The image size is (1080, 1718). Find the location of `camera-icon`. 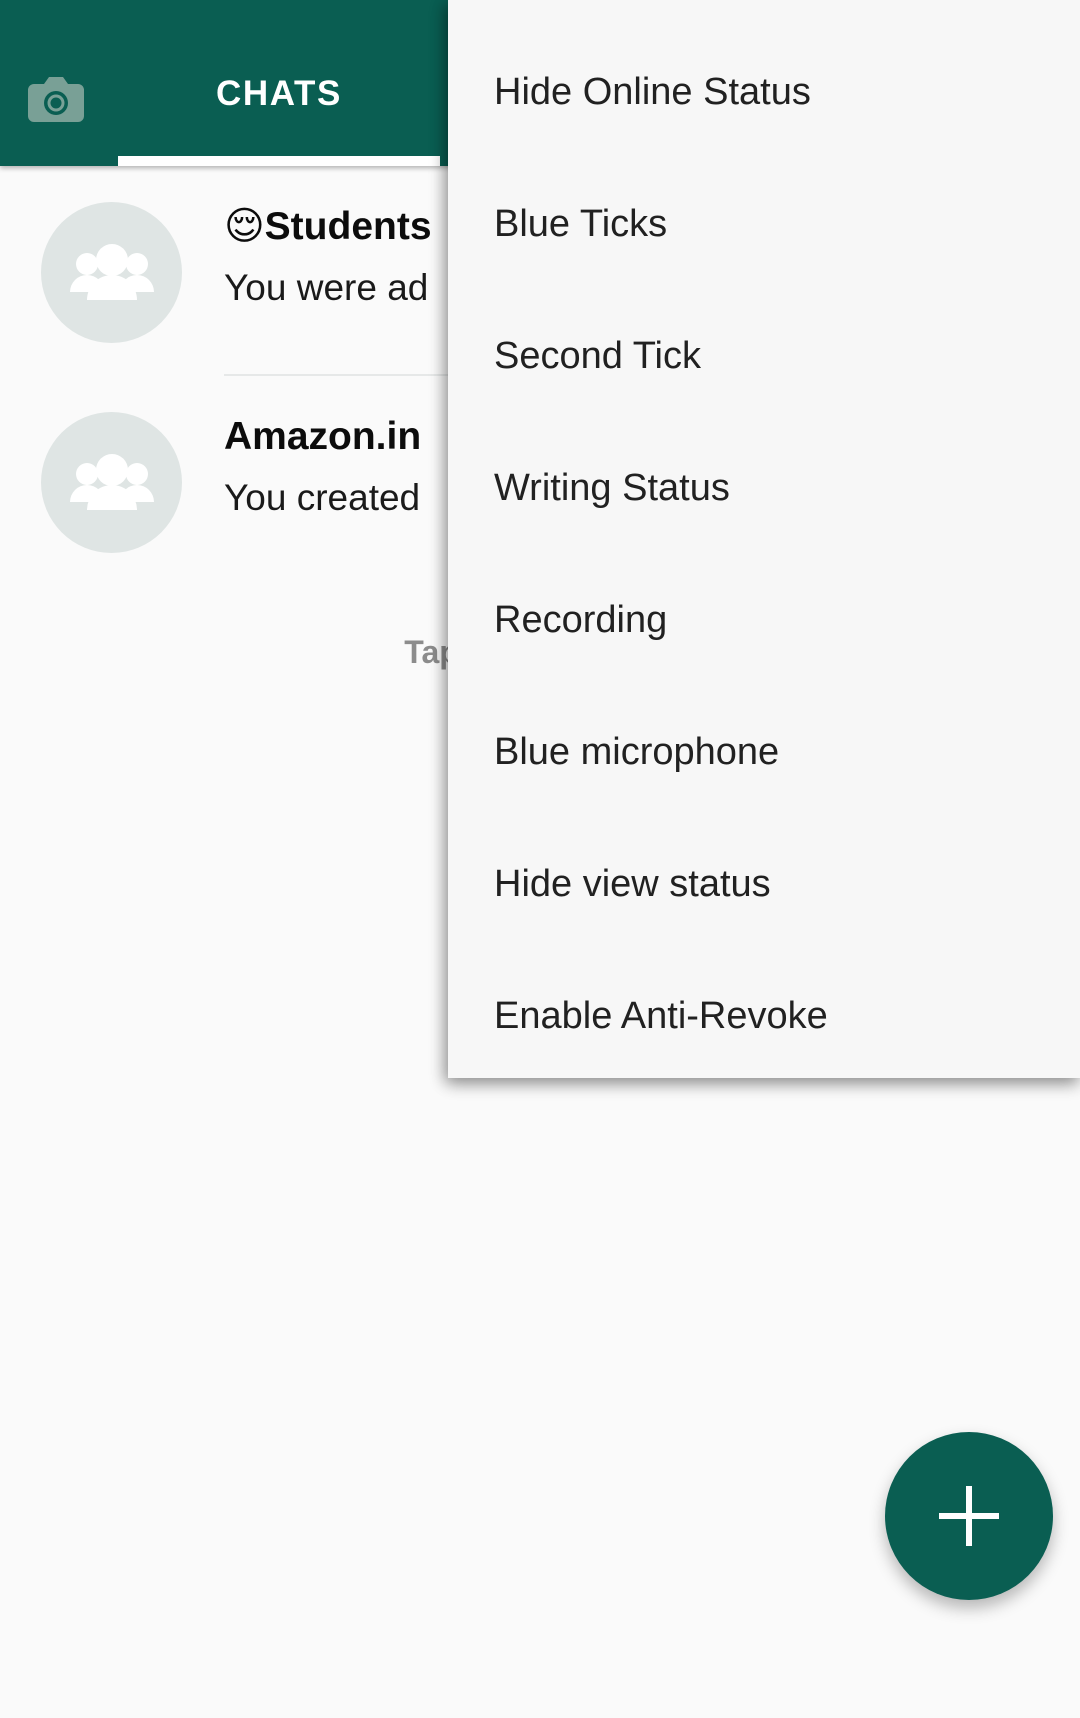

camera-icon is located at coordinates (56, 99).